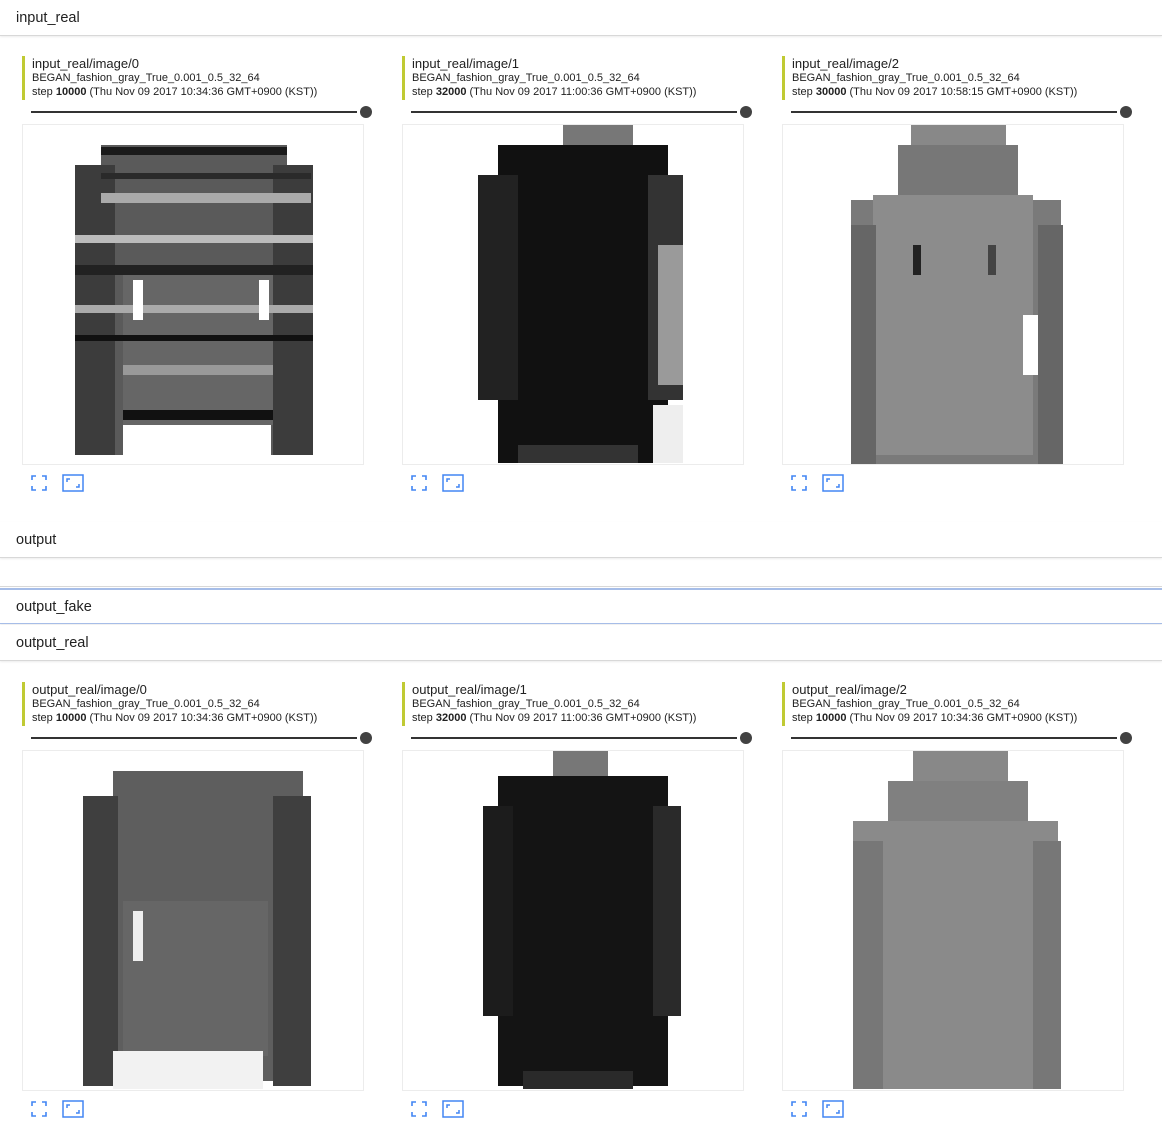 Image resolution: width=1162 pixels, height=1146 pixels. What do you see at coordinates (36, 540) in the screenshot?
I see `section-title: output` at bounding box center [36, 540].